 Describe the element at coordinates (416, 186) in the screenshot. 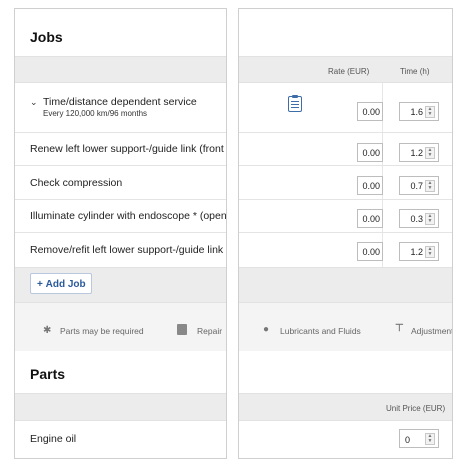

I see `time-value: 0.7` at that location.